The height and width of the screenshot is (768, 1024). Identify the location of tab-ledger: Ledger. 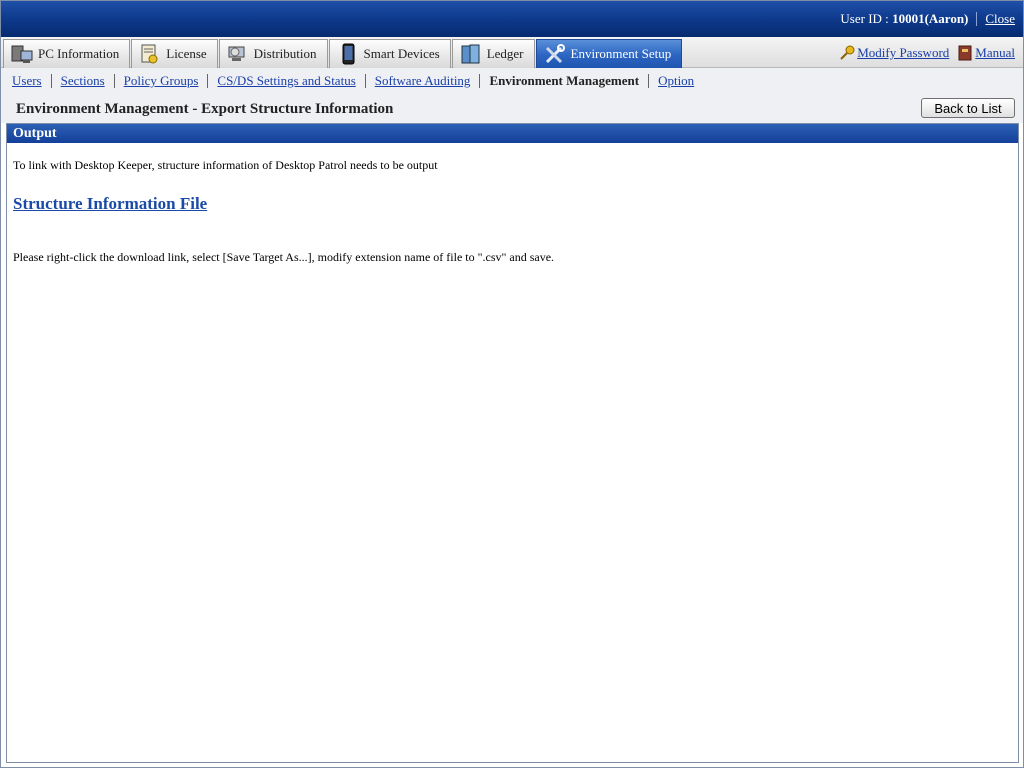
(493, 53).